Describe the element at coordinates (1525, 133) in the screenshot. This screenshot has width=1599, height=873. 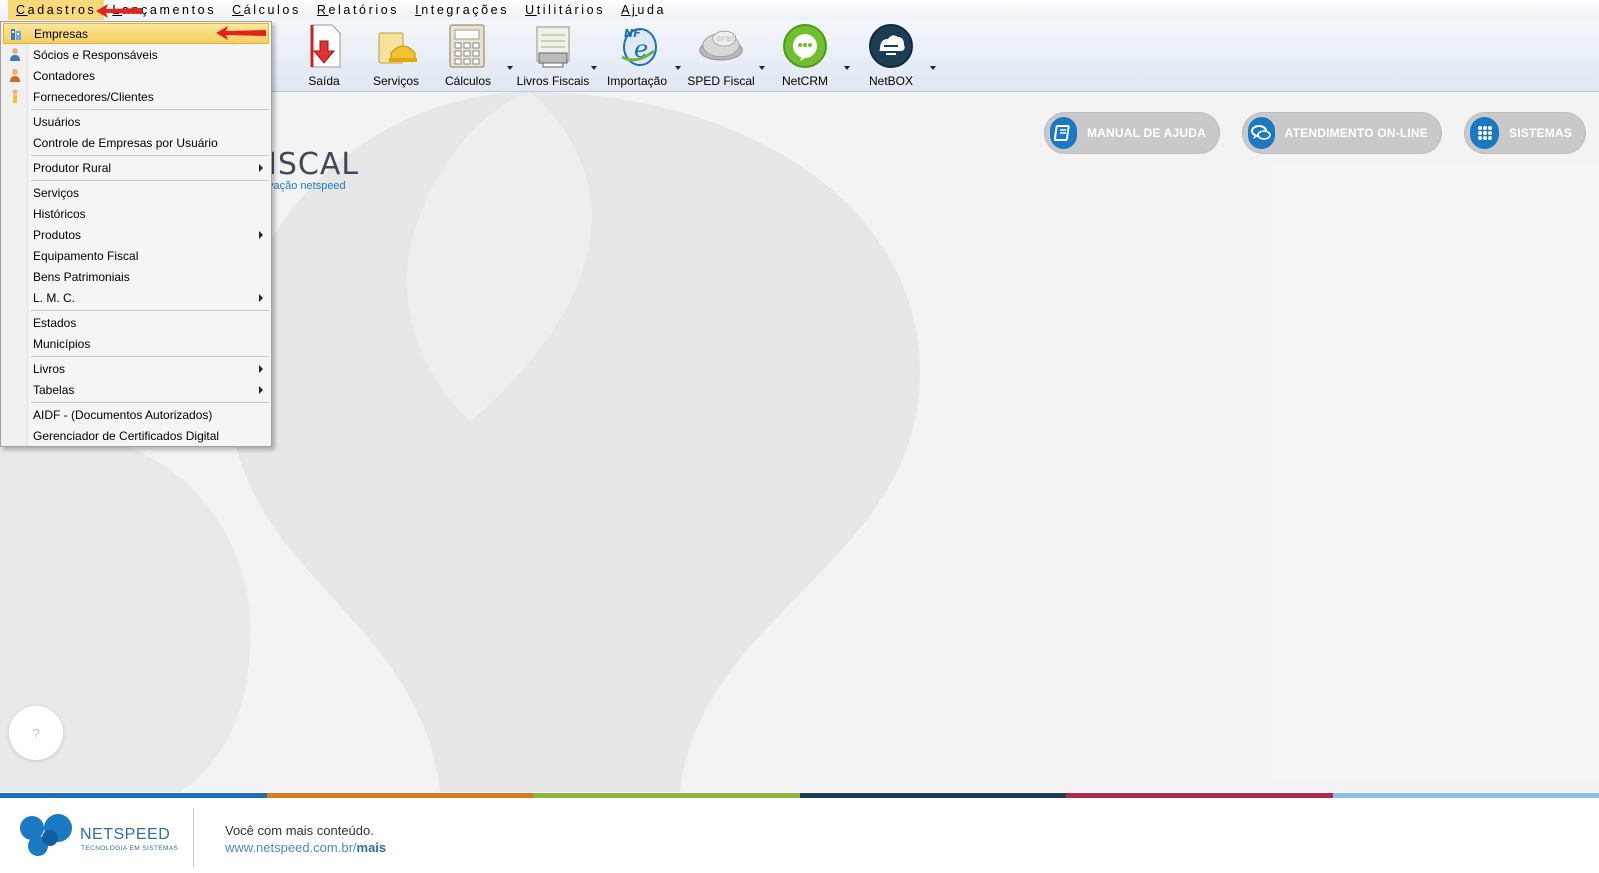
I see `sistemas-button: SISTEMAS` at that location.